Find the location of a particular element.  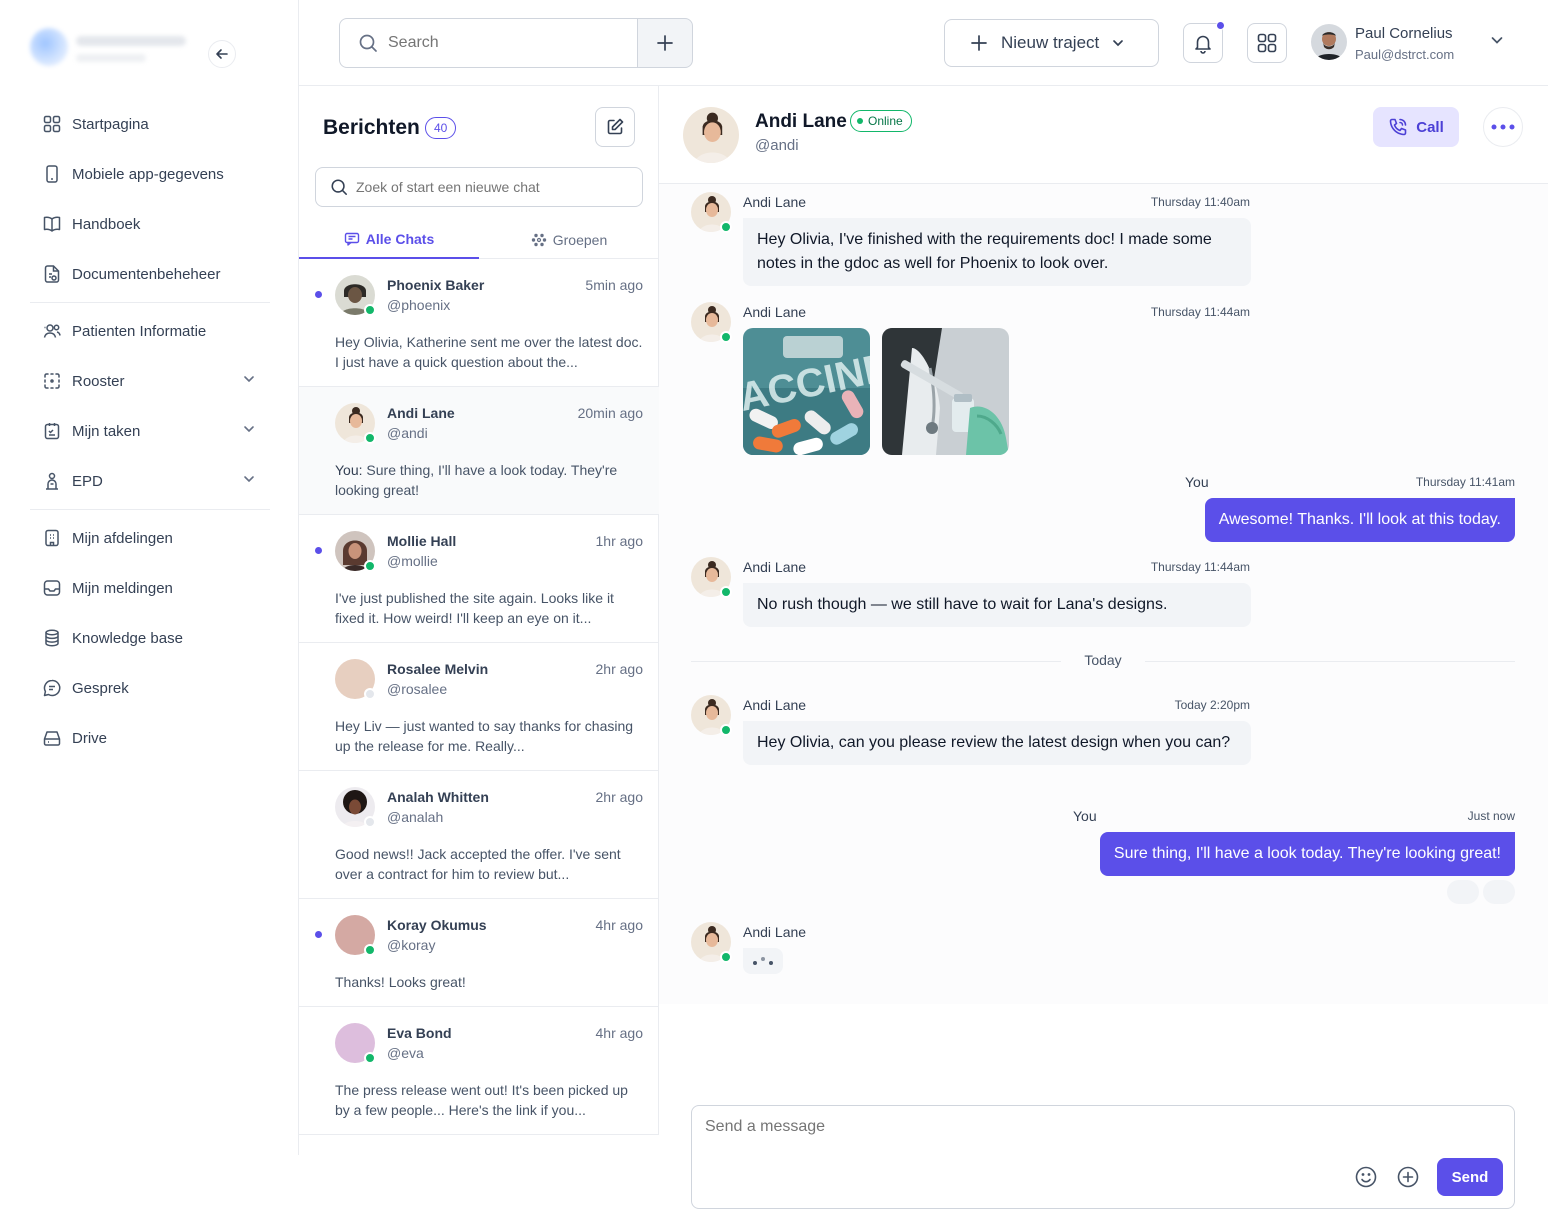

sidebar-item-knowledge-base: Knowledge base is located at coordinates (150, 638).